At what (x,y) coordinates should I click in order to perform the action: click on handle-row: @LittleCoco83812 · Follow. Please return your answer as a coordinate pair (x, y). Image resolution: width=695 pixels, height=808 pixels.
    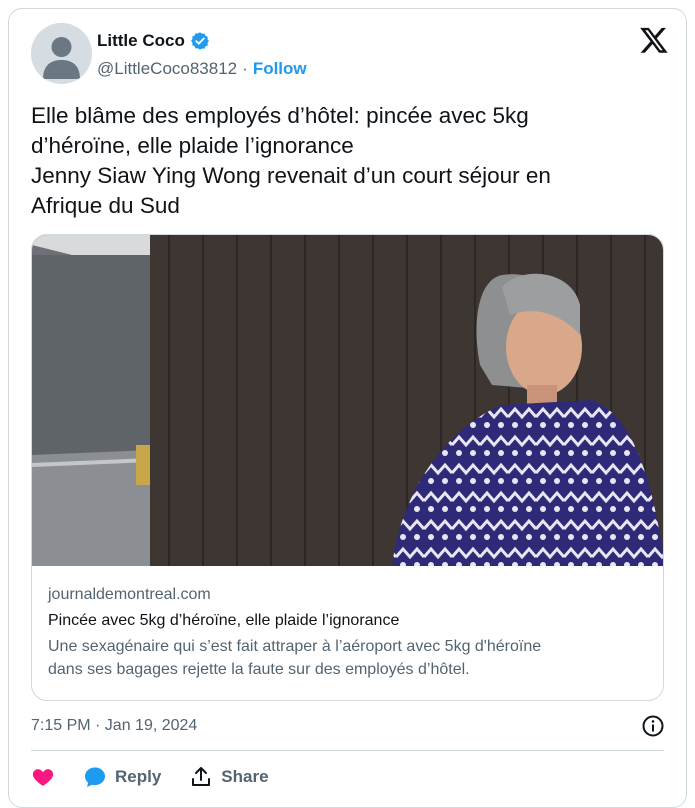
    Looking at the image, I should click on (202, 69).